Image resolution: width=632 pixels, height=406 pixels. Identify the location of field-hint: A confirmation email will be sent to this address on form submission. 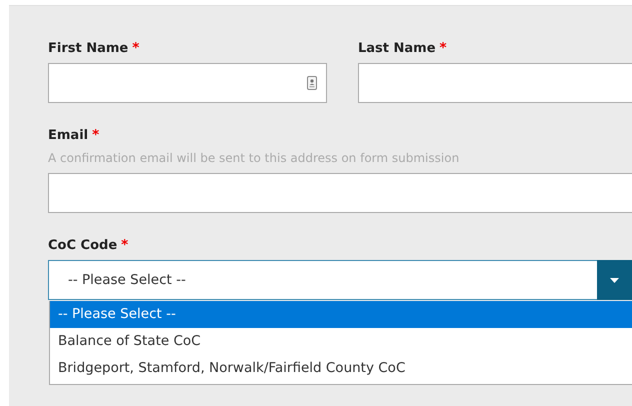
(254, 158).